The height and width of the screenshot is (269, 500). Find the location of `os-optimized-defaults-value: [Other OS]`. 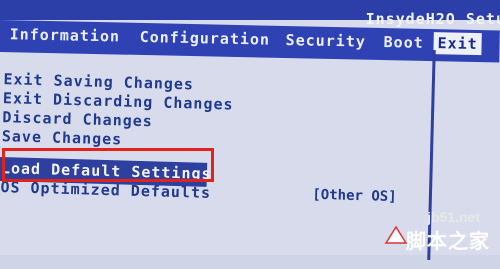

os-optimized-defaults-value: [Other OS] is located at coordinates (354, 196).